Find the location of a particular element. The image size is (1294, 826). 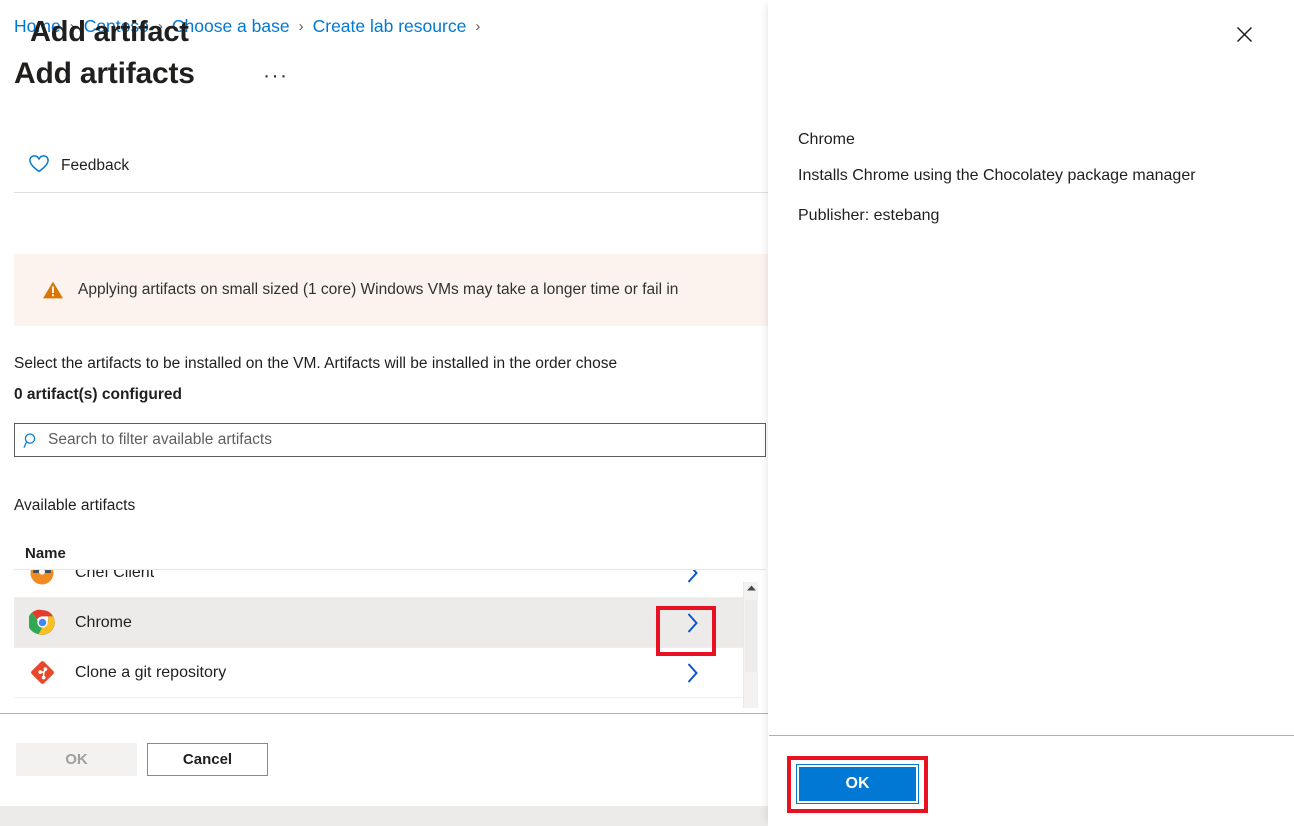

artifact-list-scrollbar is located at coordinates (750, 645).